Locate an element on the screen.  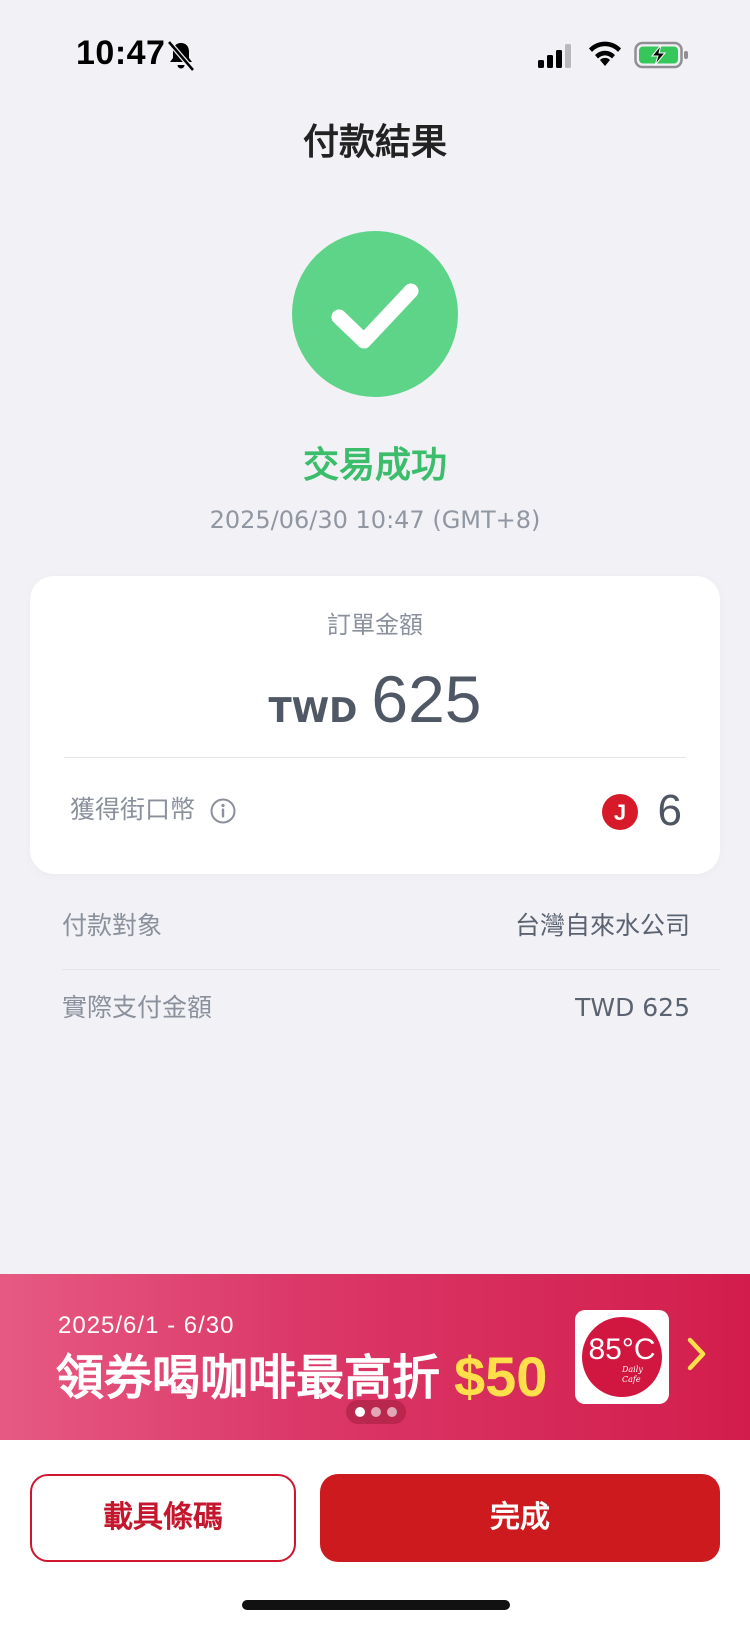
check-circle-icon is located at coordinates (375, 314).